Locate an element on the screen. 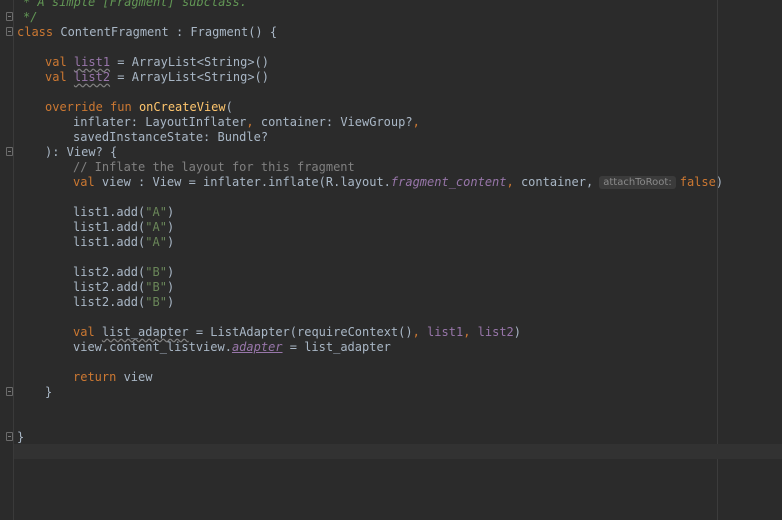  code-line: savedInstanceState: Bundle? is located at coordinates (142, 137).